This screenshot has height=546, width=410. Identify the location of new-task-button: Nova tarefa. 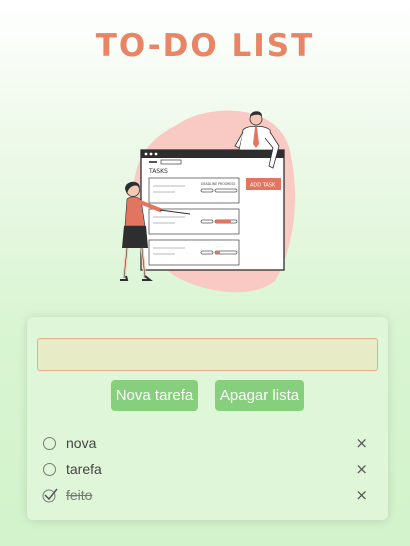
(154, 395).